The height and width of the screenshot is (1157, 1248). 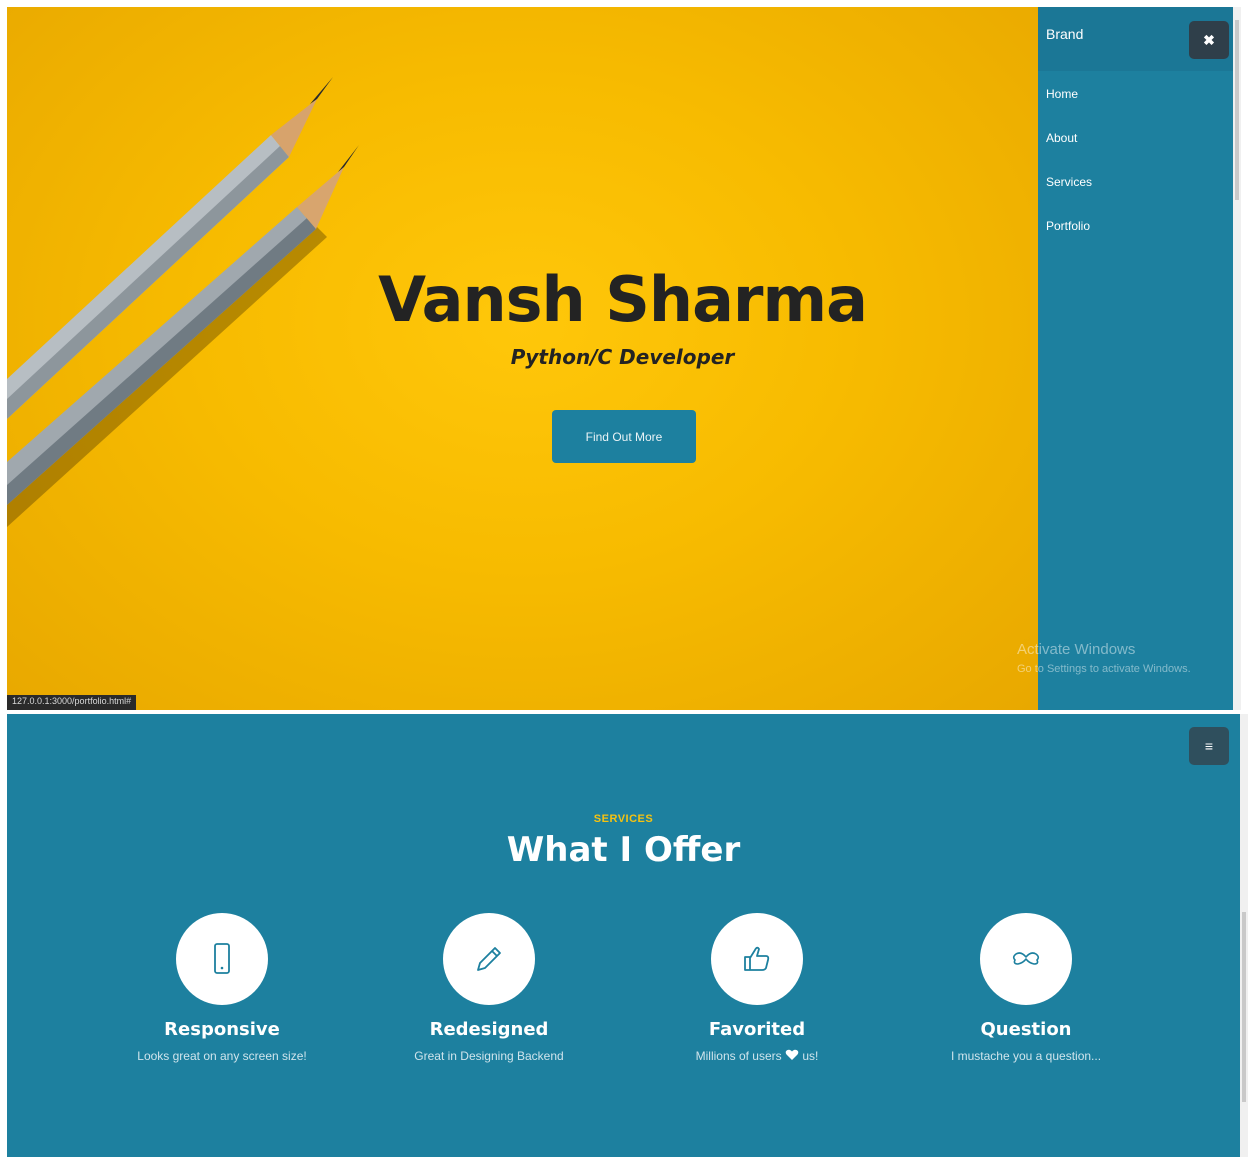 I want to click on service-text-part: Millions of users, so click(x=738, y=1056).